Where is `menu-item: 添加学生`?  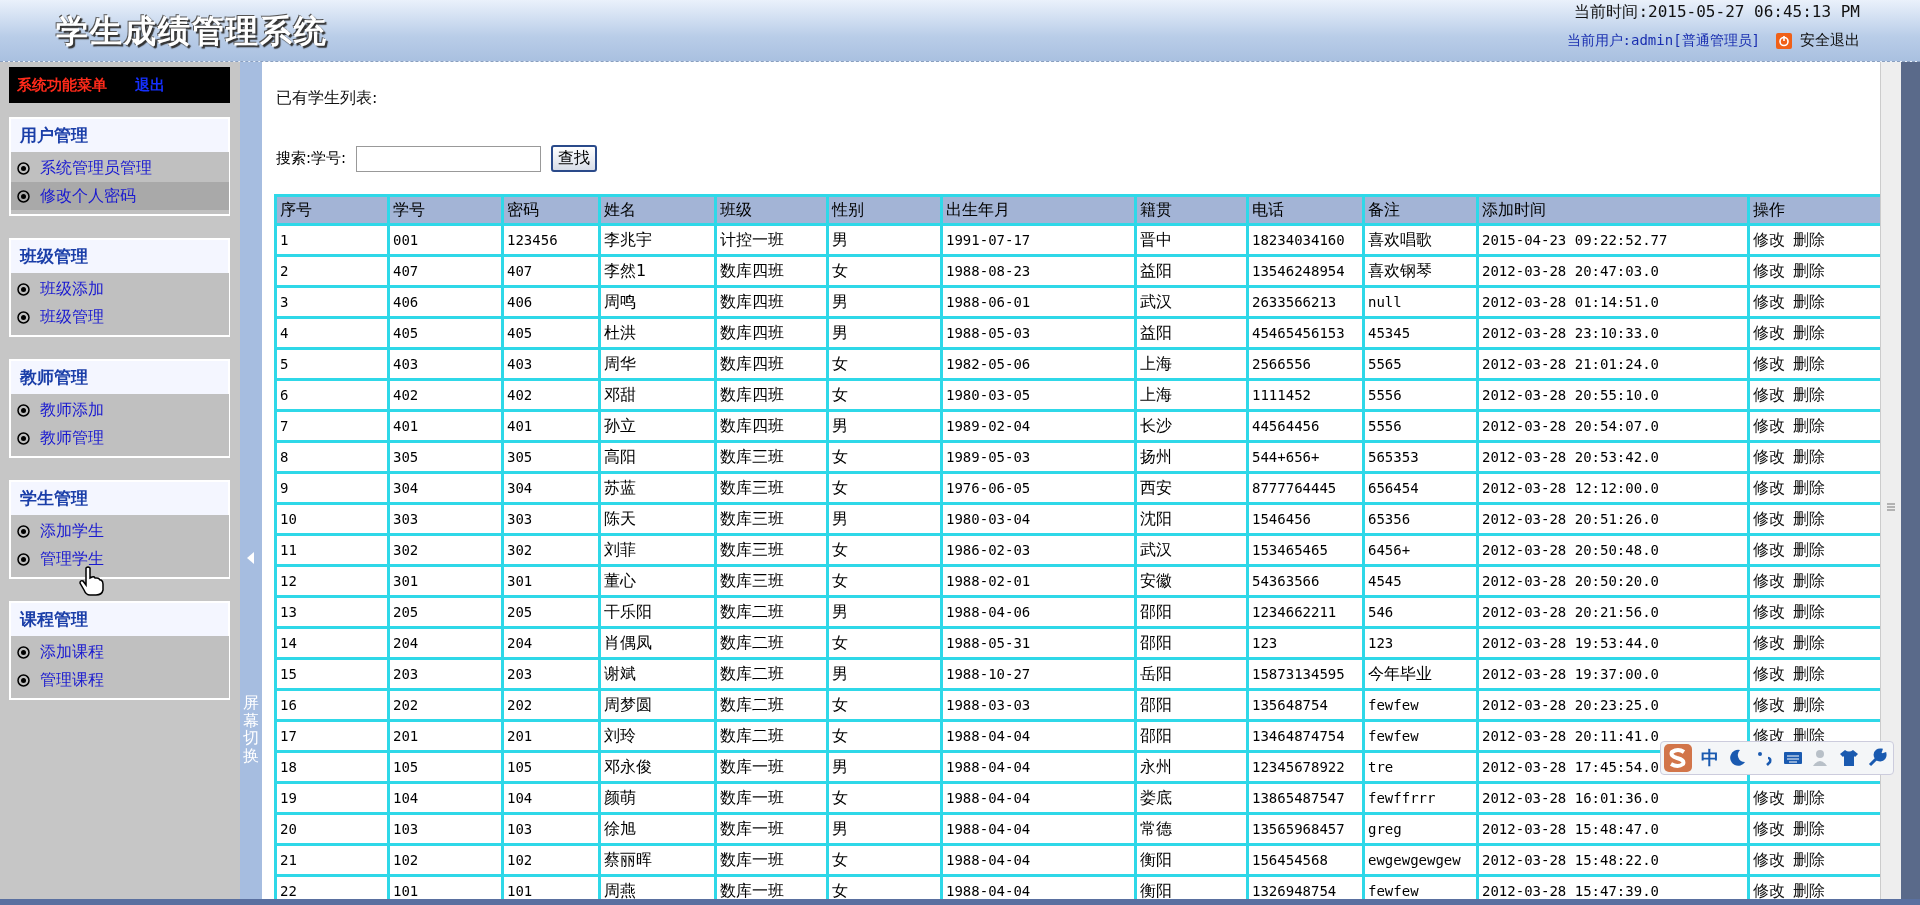 menu-item: 添加学生 is located at coordinates (120, 531).